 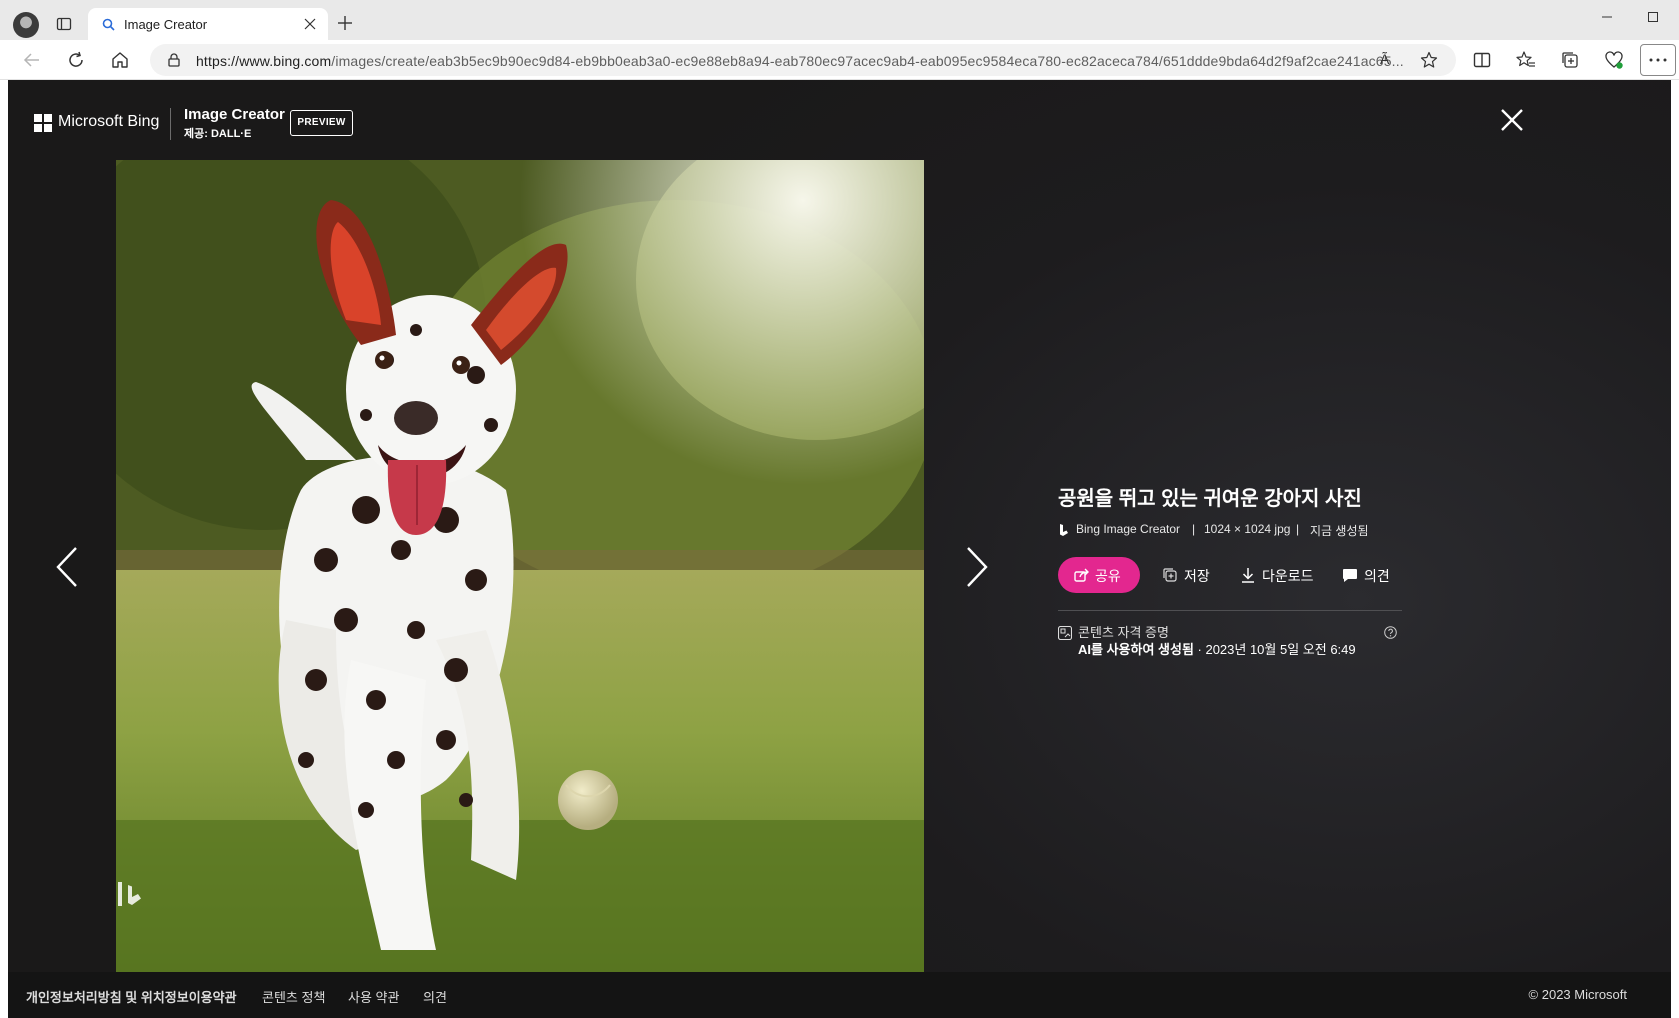 I want to click on save-button: 저장, so click(x=1193, y=575).